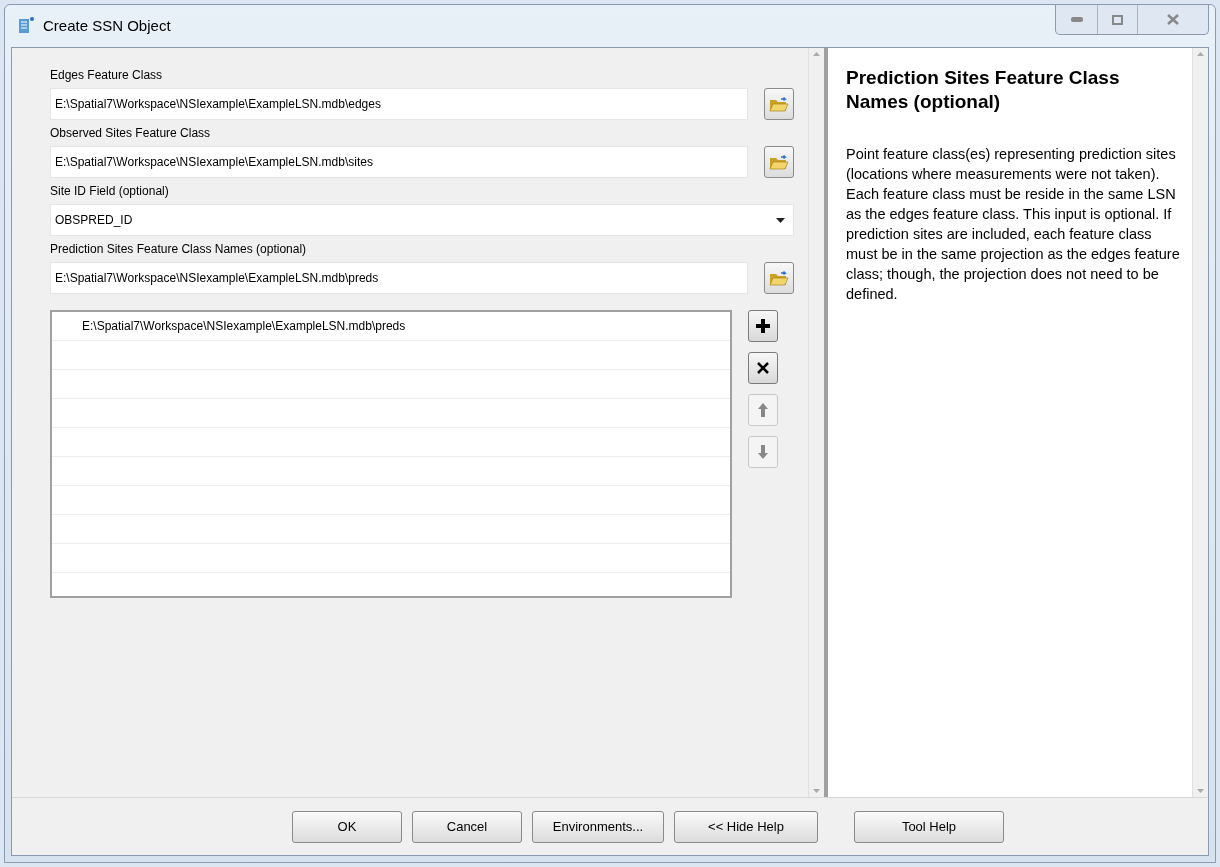 This screenshot has width=1220, height=867. Describe the element at coordinates (179, 249) in the screenshot. I see `field-label: Prediction Sites Feature Class Names (optional)` at that location.